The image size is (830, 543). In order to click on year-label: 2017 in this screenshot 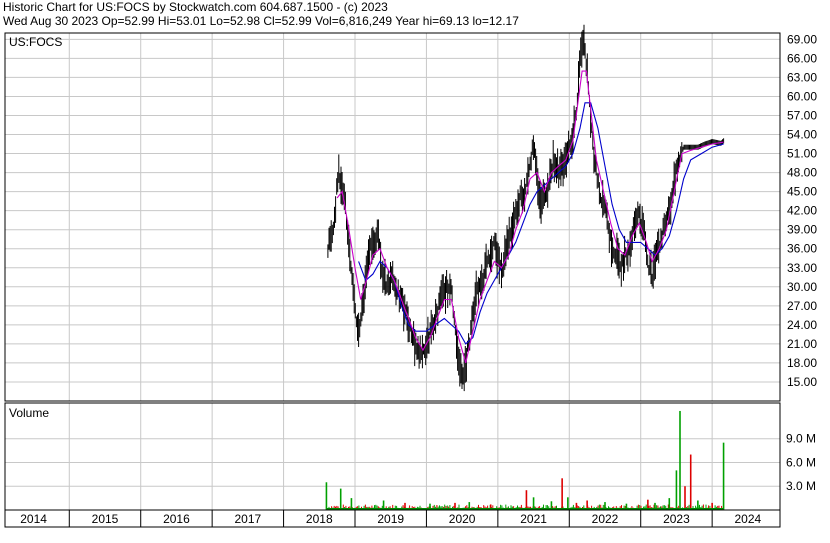, I will do `click(248, 519)`.